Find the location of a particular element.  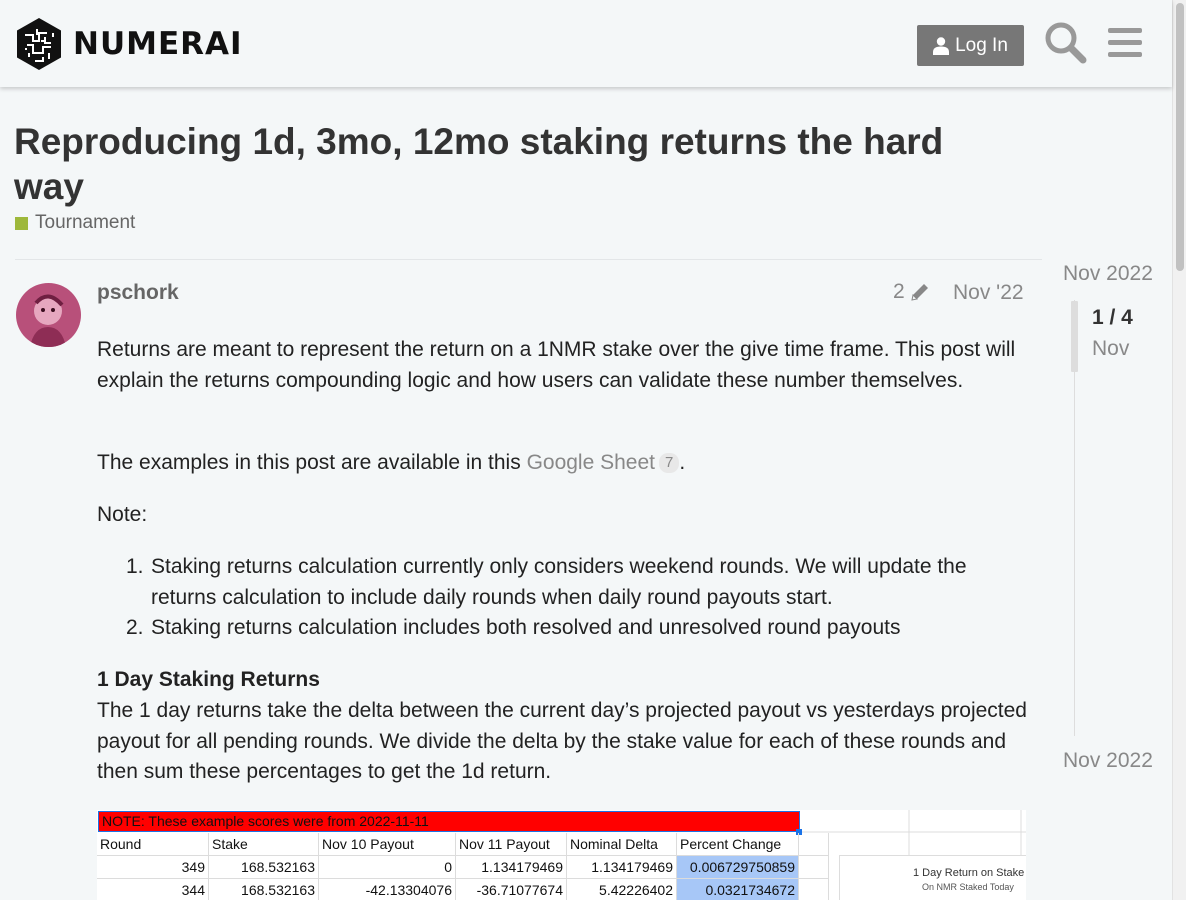

table-cell: -42.13304076 is located at coordinates (387, 889).